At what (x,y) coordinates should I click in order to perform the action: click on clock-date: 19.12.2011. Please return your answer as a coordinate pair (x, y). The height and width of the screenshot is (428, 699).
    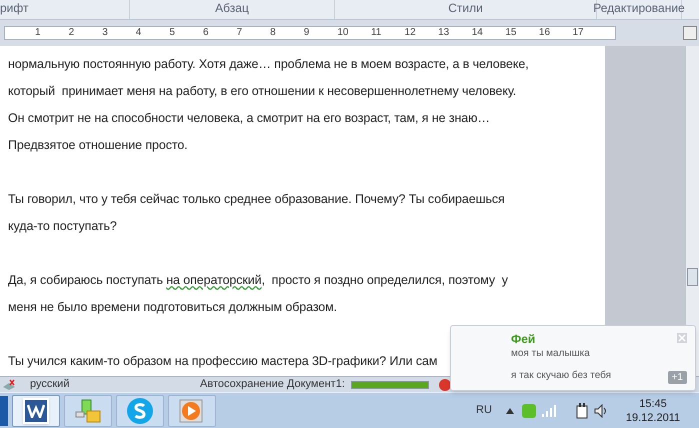
    Looking at the image, I should click on (653, 417).